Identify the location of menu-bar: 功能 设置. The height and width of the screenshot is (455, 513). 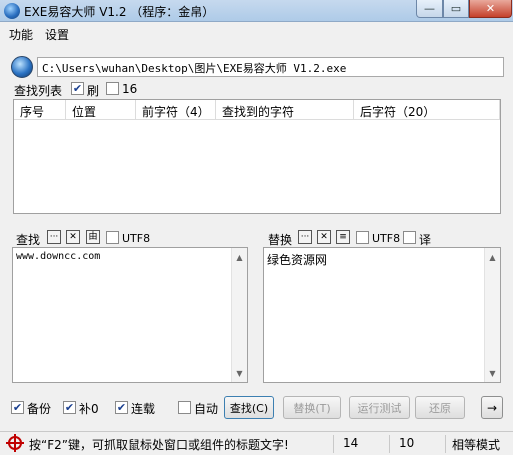
(256, 33).